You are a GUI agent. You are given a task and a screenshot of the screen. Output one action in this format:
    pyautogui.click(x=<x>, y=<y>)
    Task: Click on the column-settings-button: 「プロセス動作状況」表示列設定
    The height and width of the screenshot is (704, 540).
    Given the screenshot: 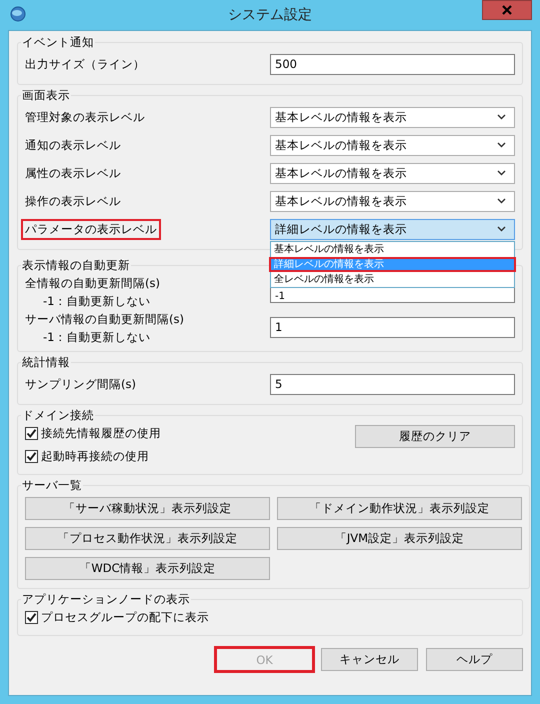 What is the action you would take?
    pyautogui.click(x=147, y=538)
    